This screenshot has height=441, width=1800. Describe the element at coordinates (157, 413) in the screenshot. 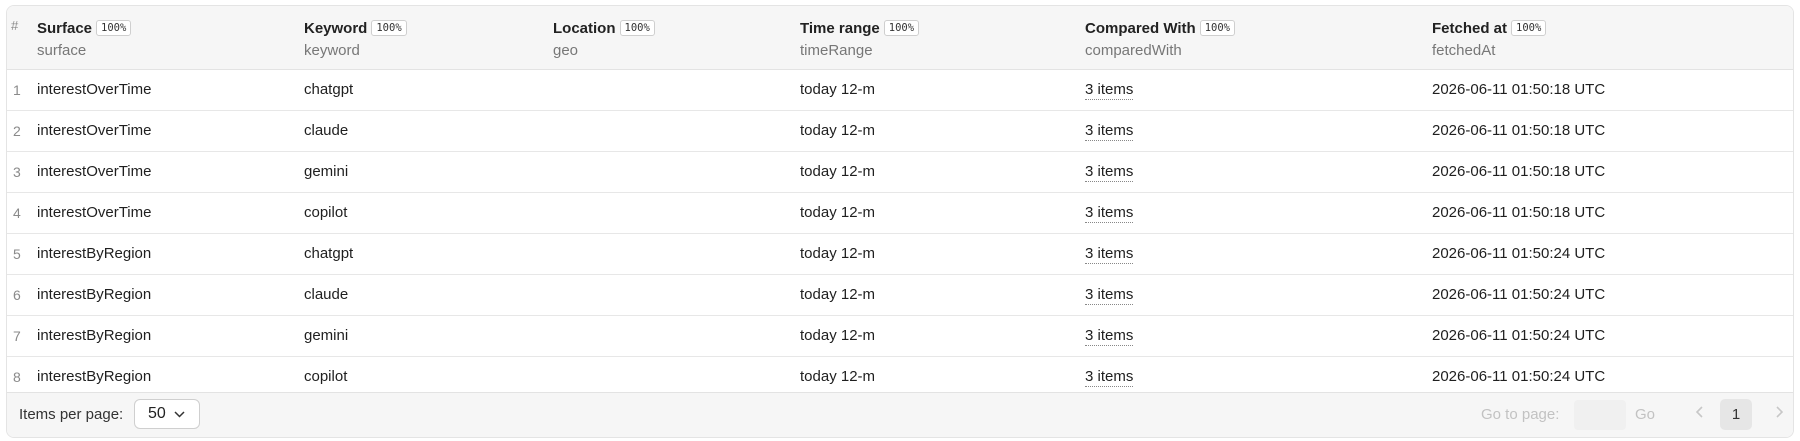

I see `items-per-page-value: 50` at that location.